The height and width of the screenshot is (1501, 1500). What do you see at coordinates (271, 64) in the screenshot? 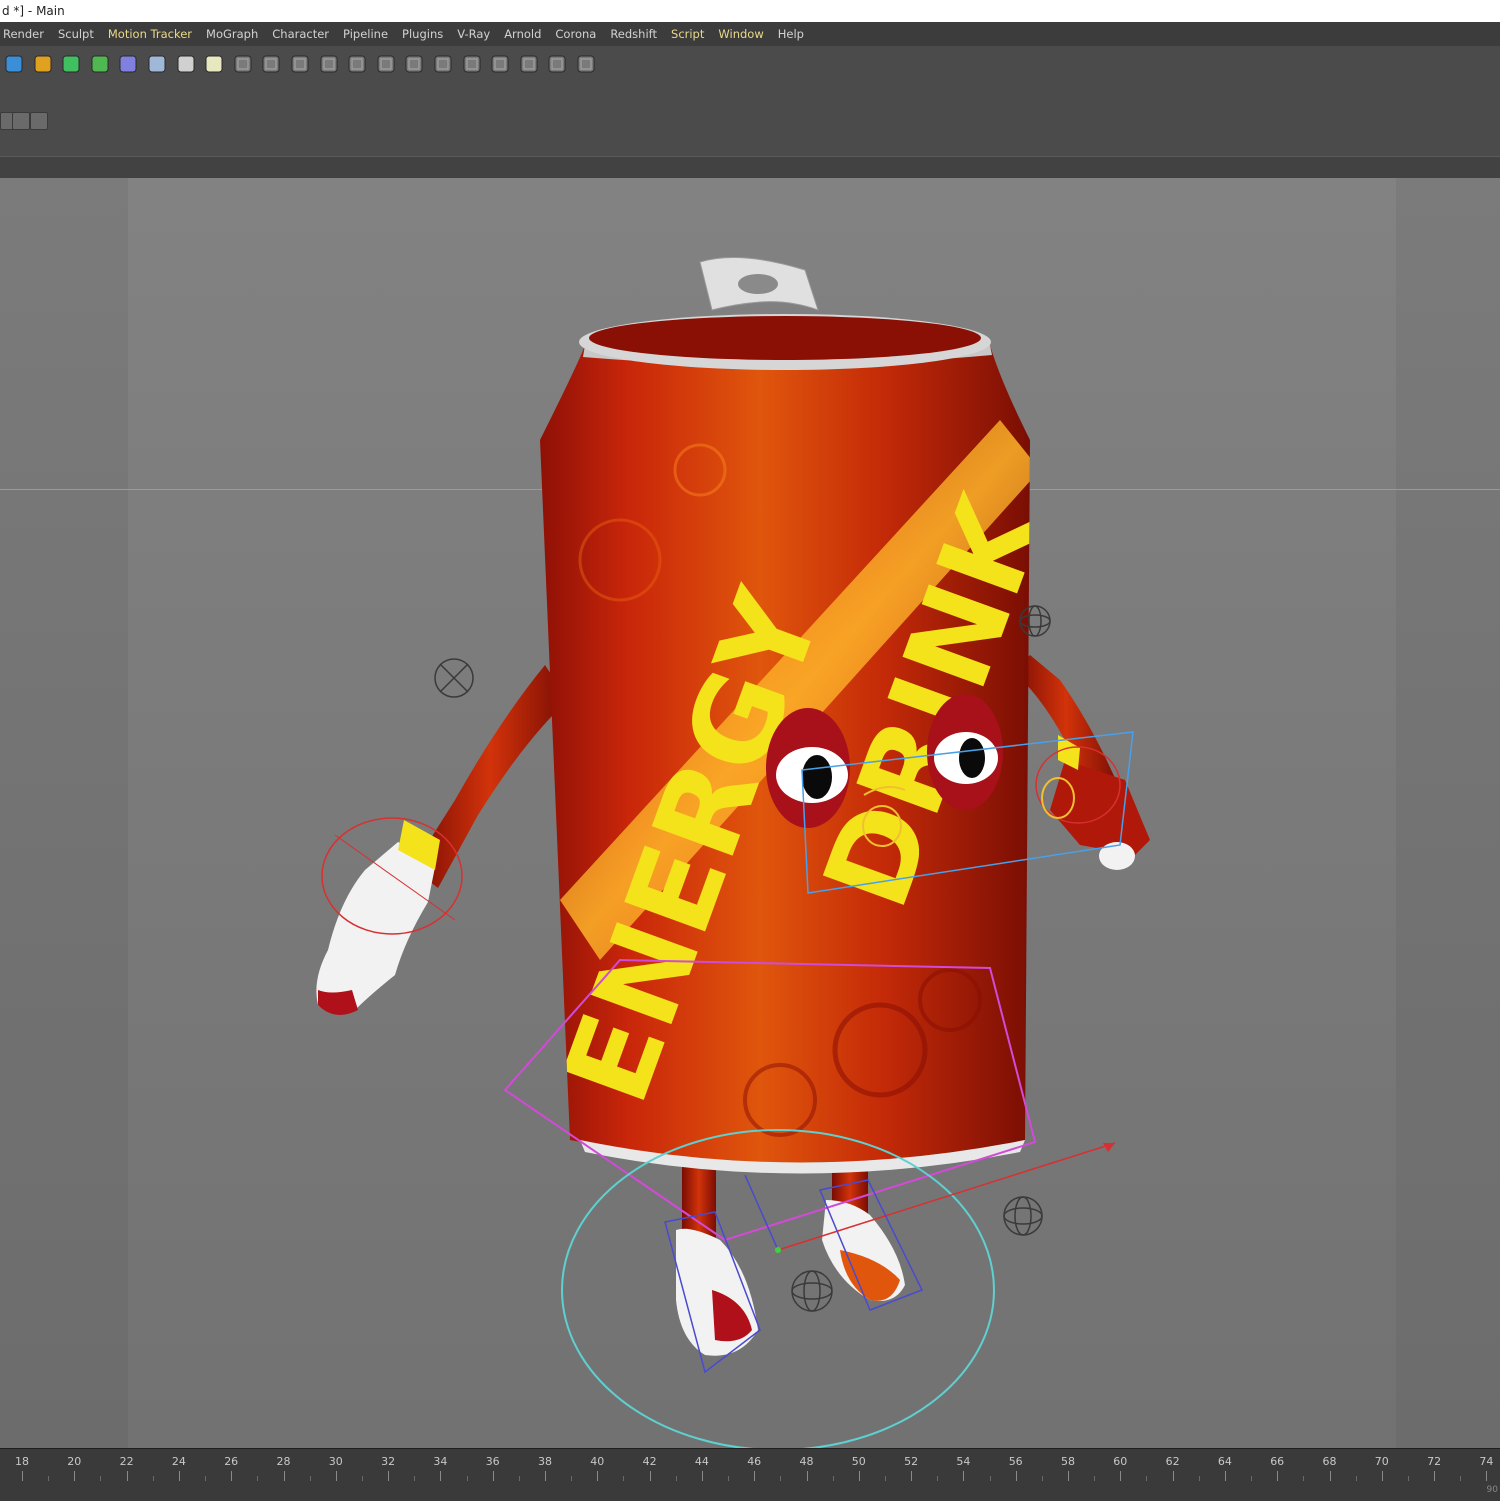
I see `joint-icon` at bounding box center [271, 64].